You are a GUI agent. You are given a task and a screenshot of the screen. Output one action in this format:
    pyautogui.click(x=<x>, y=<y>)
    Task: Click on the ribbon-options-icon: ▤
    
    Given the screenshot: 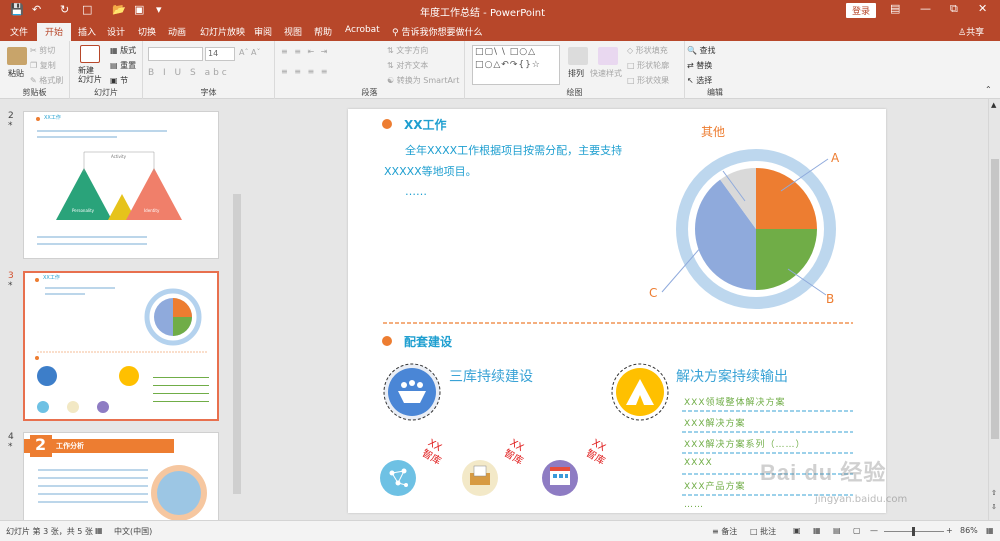 What is the action you would take?
    pyautogui.click(x=895, y=8)
    